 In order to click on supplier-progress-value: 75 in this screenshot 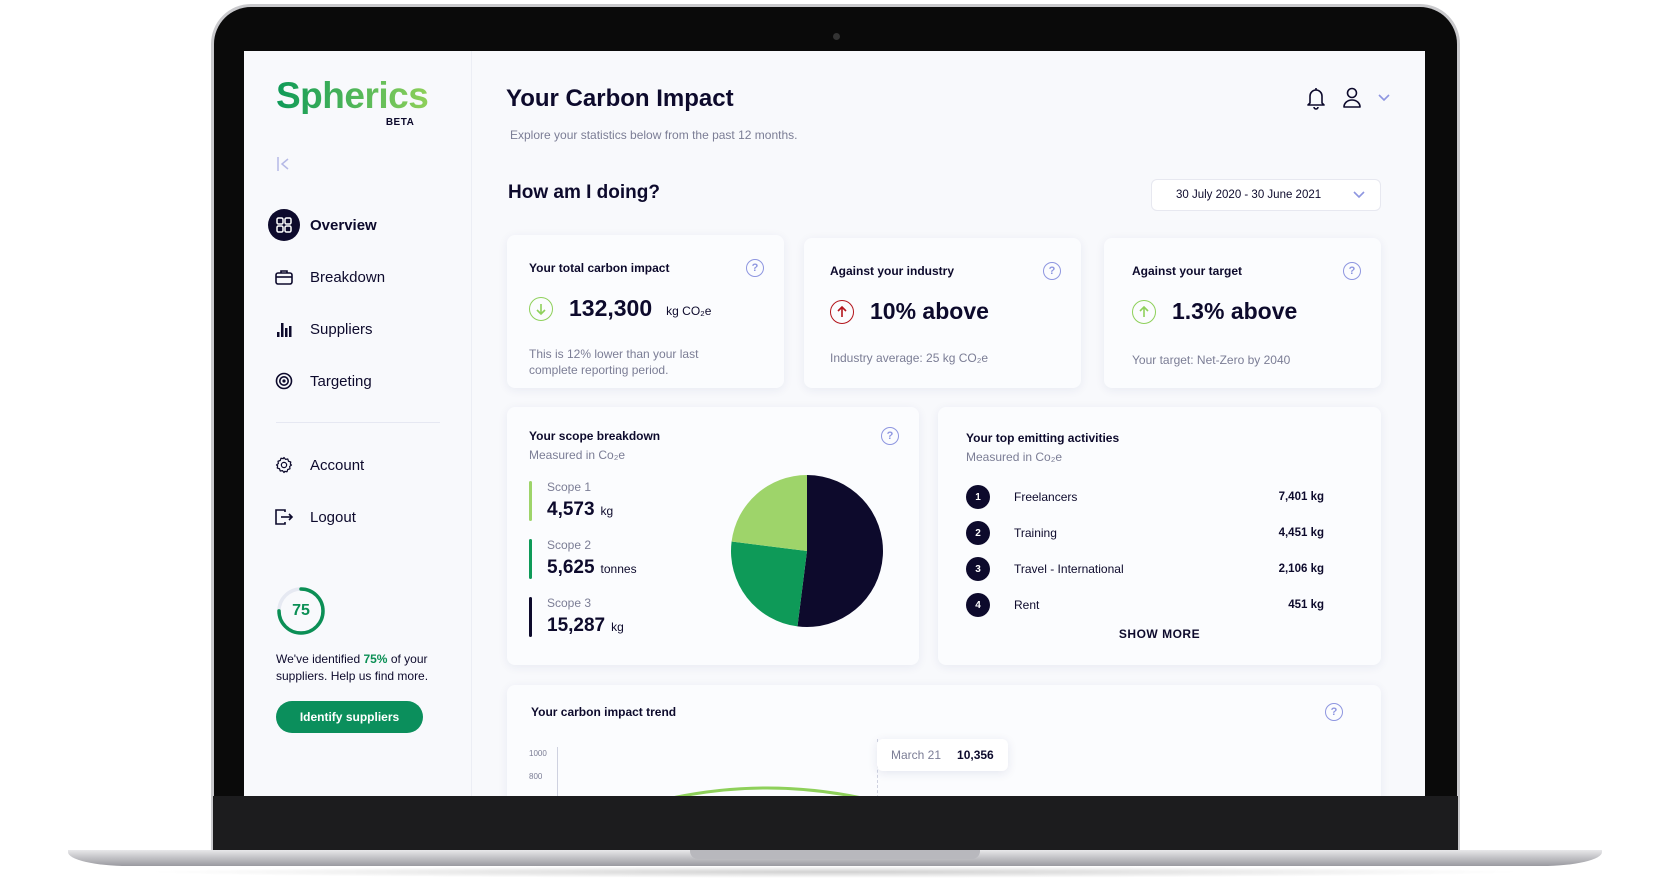, I will do `click(301, 610)`.